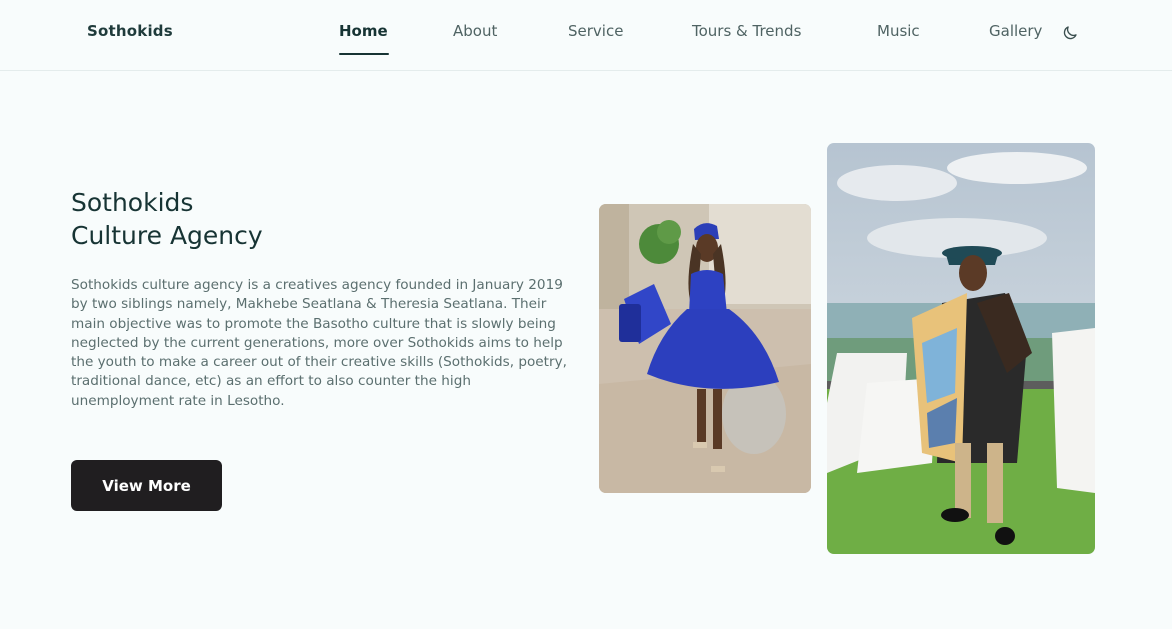 The height and width of the screenshot is (629, 1172). Describe the element at coordinates (1070, 33) in the screenshot. I see `moon-icon` at that location.